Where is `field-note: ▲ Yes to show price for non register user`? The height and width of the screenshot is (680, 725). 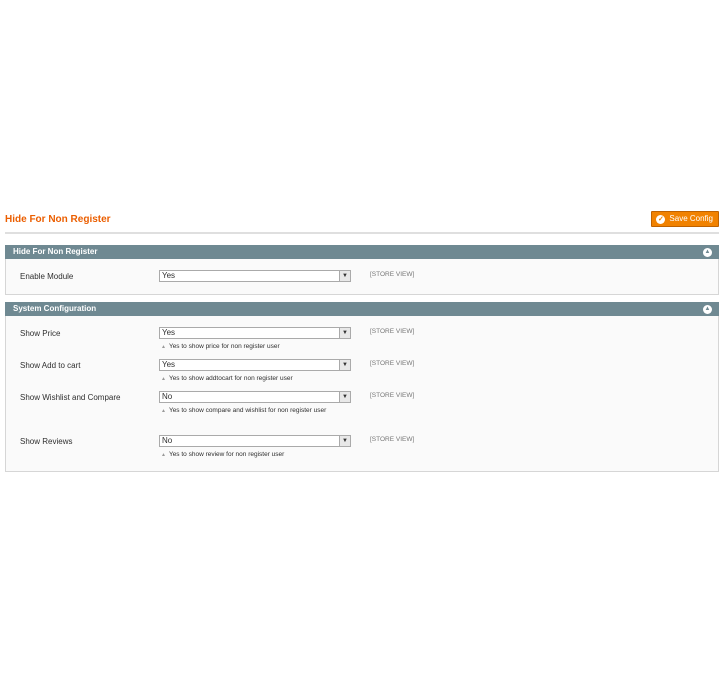 field-note: ▲ Yes to show price for non register user is located at coordinates (251, 347).